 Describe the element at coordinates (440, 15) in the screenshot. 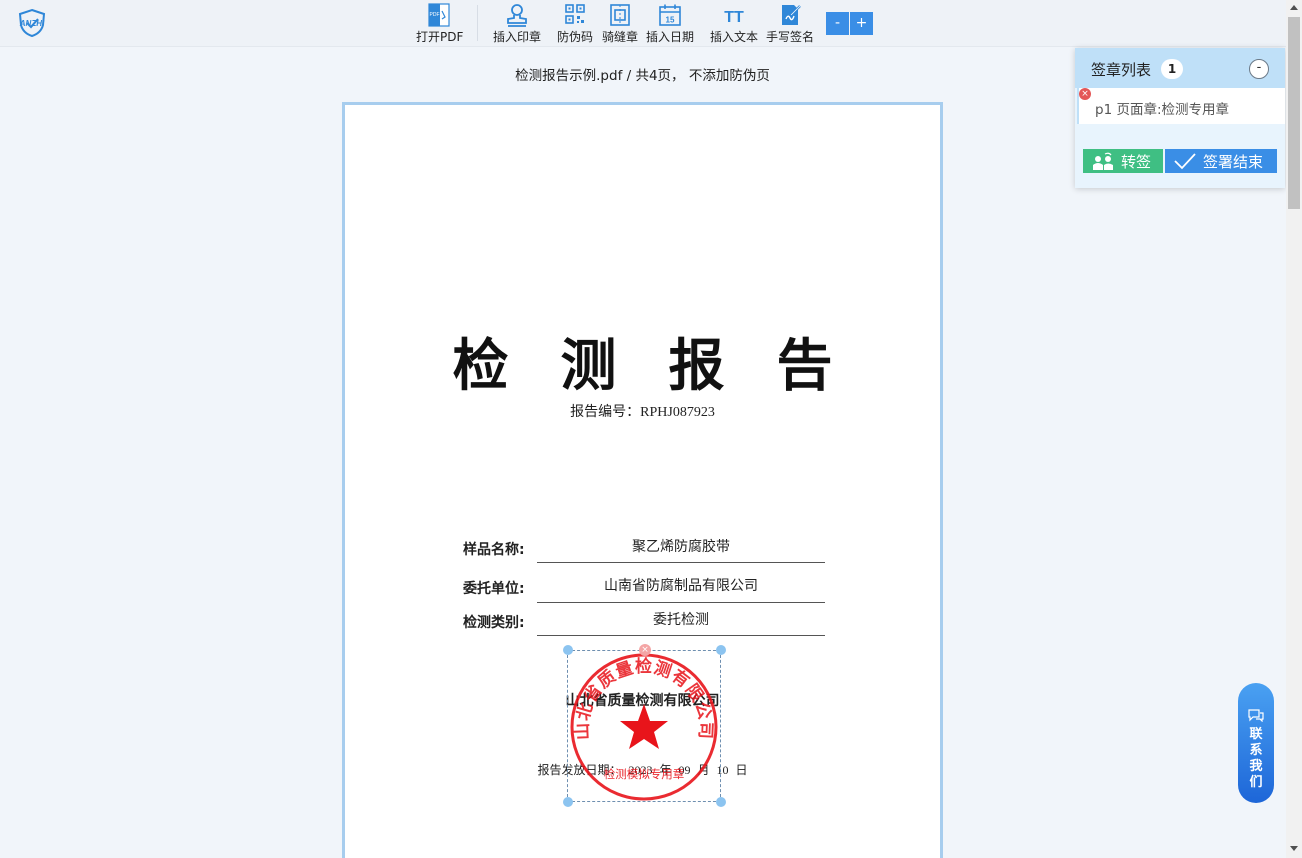

I see `pdf-file-icon: PDF` at that location.